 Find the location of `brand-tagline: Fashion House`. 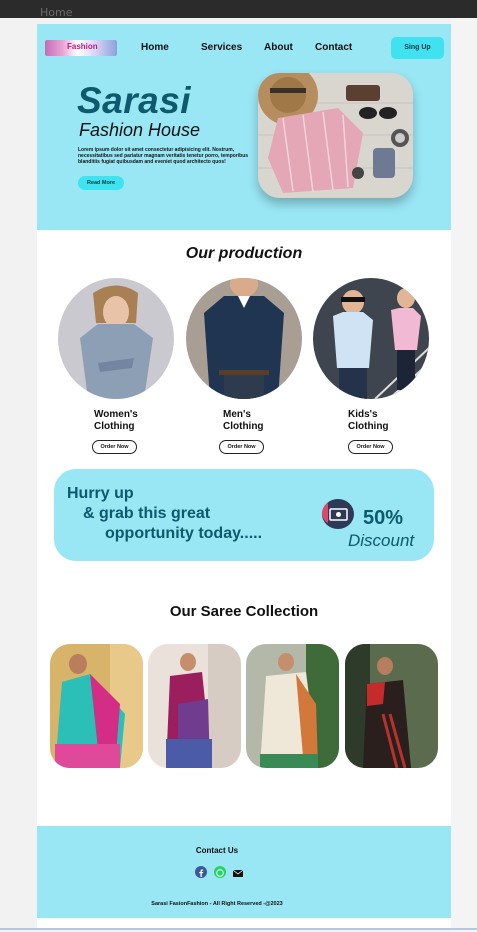

brand-tagline: Fashion House is located at coordinates (140, 130).